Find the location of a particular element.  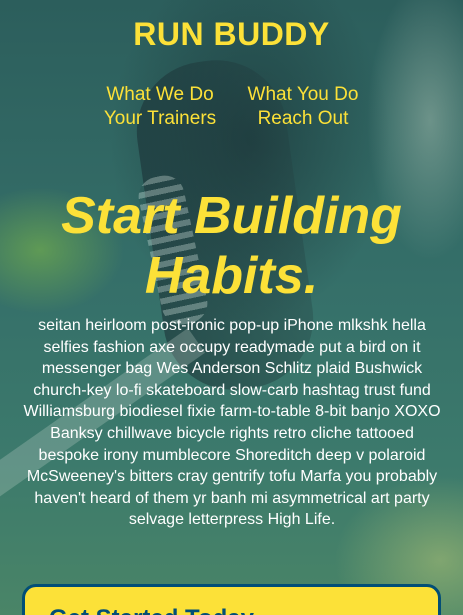

nav-item-reach-out: Reach Out is located at coordinates (303, 119).